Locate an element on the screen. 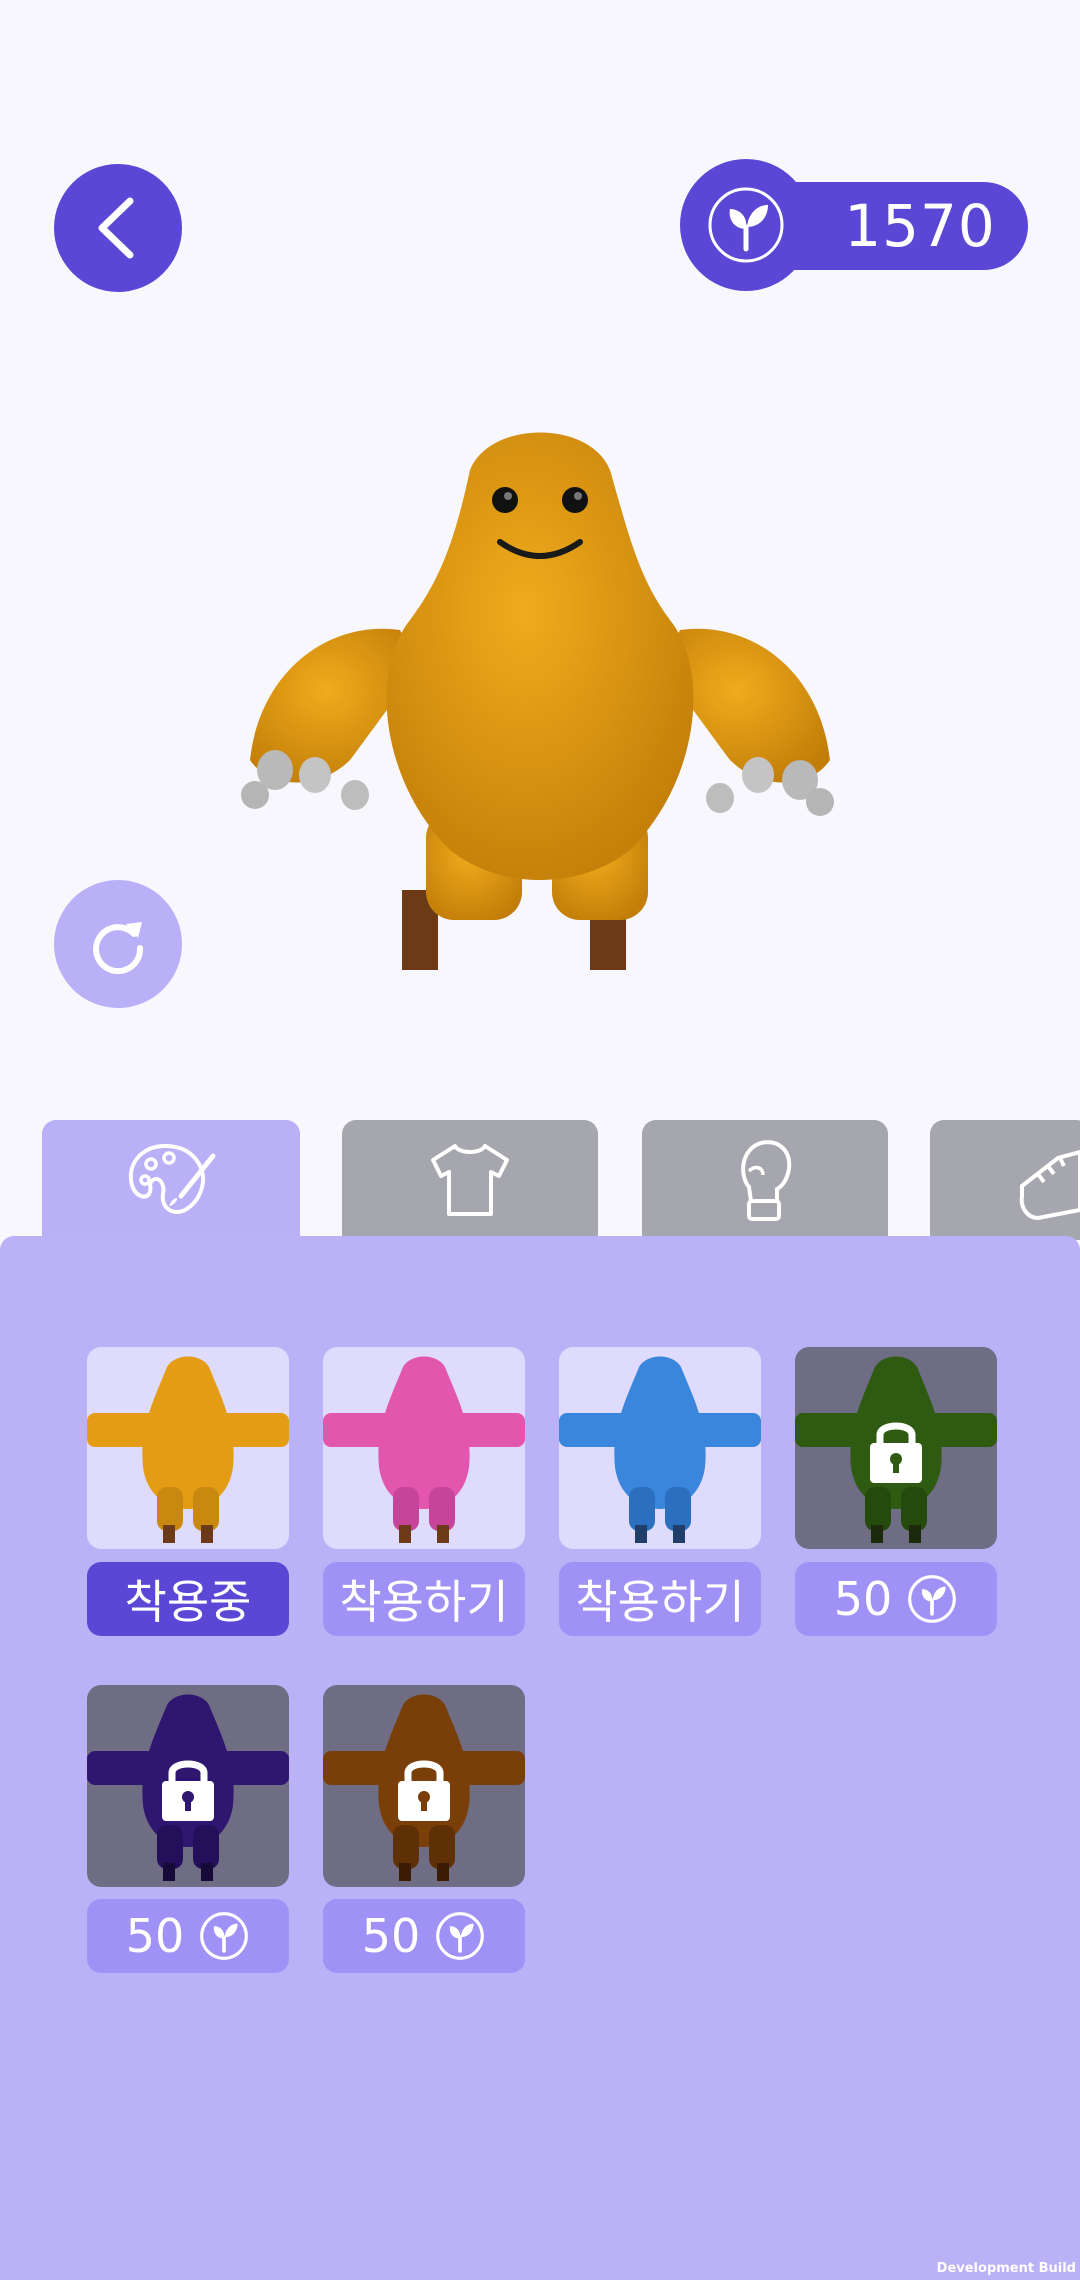 The height and width of the screenshot is (2280, 1080). back-button is located at coordinates (118, 228).